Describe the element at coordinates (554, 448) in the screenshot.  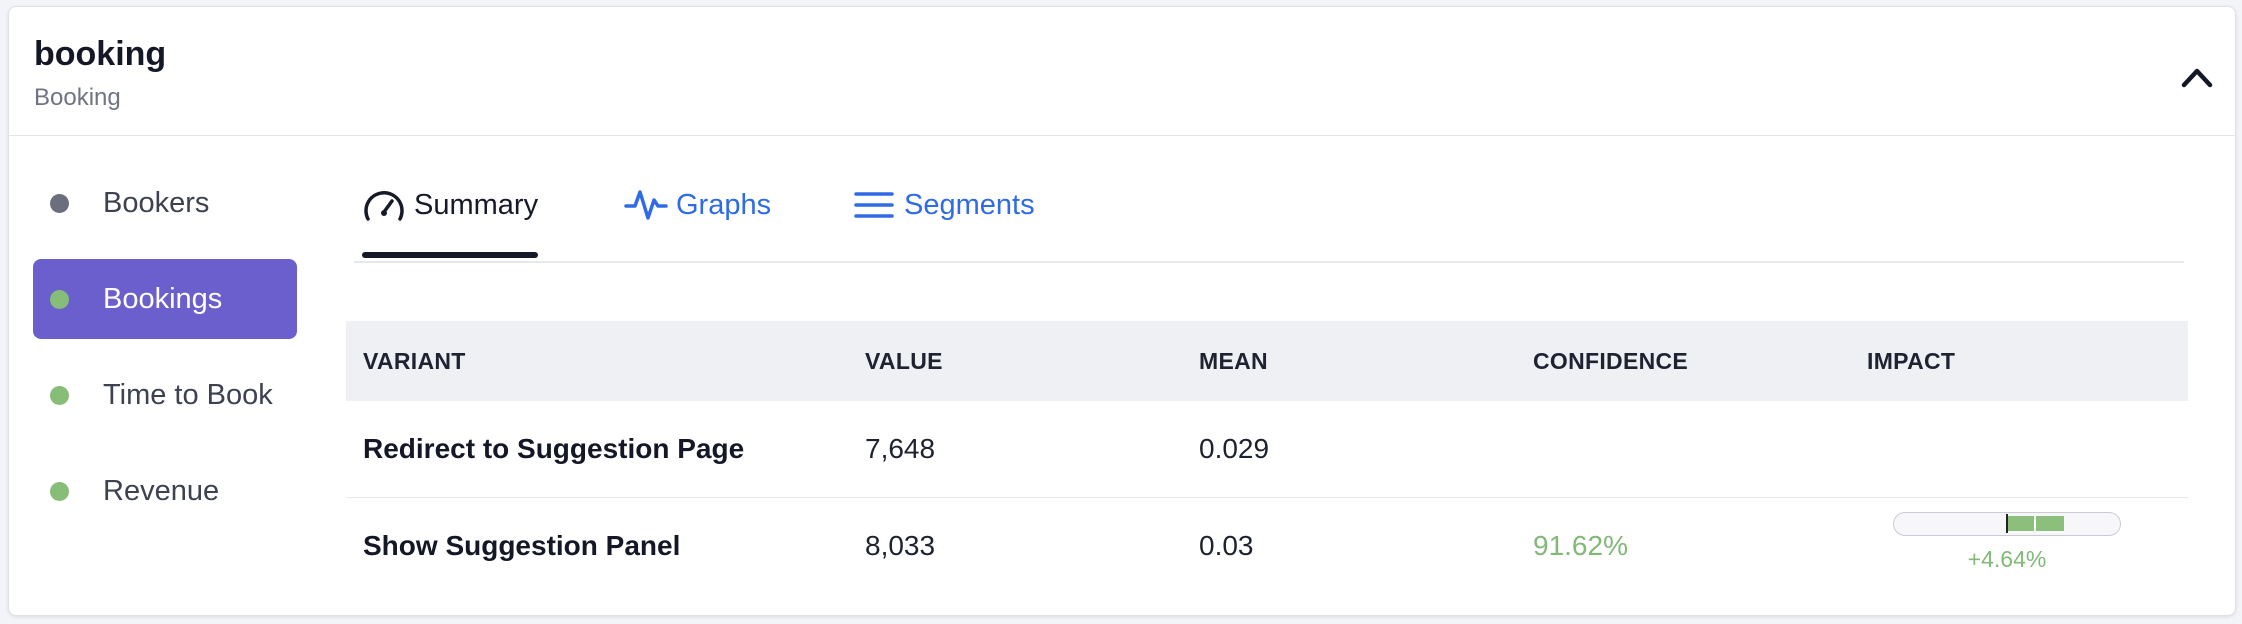
I see `variant-name: Redirect to Suggestion Page` at that location.